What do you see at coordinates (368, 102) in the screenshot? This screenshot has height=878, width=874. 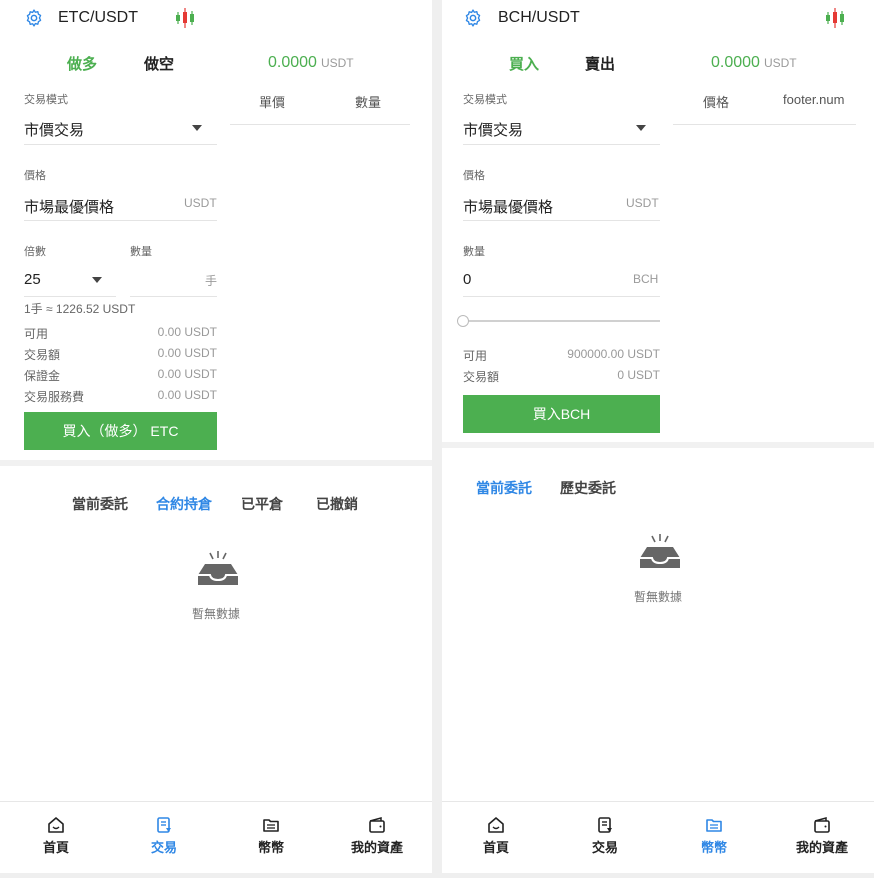 I see `book-header-qty: 數量` at bounding box center [368, 102].